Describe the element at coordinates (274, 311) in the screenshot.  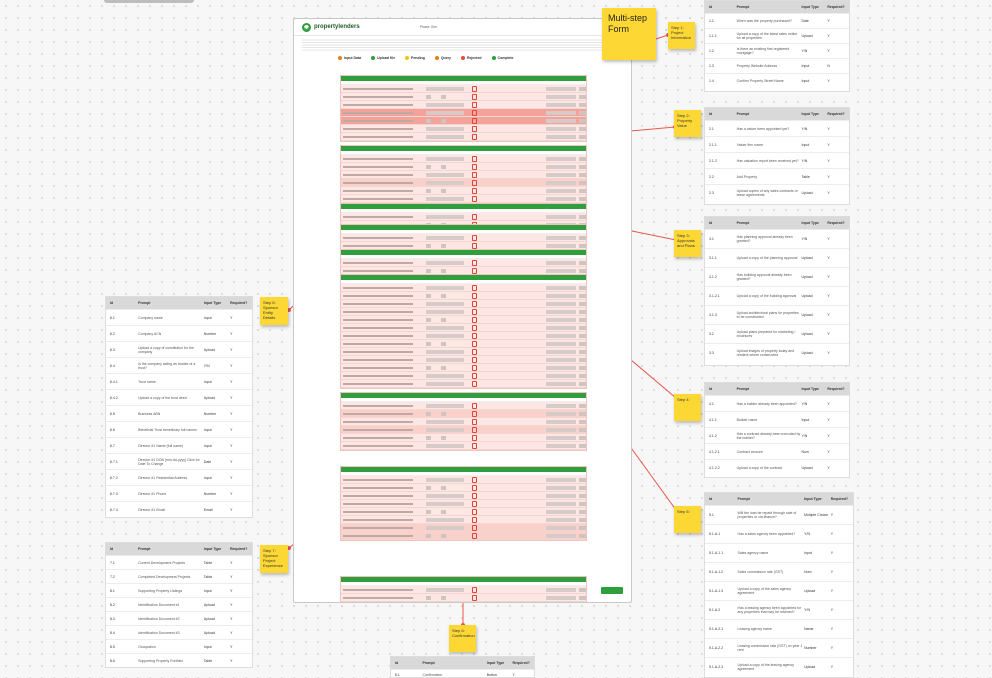
I see `sticky-step6: Step 6: Sponsor Entity Details` at that location.